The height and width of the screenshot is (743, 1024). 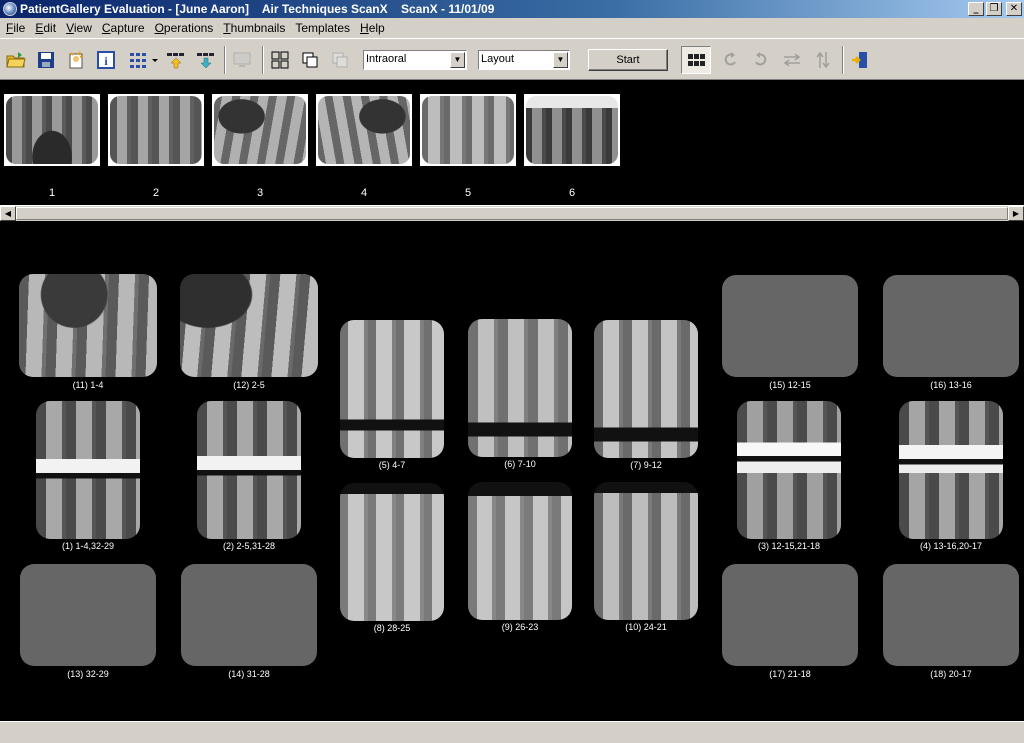 I want to click on slot-label: (17) 21-18, so click(x=790, y=674).